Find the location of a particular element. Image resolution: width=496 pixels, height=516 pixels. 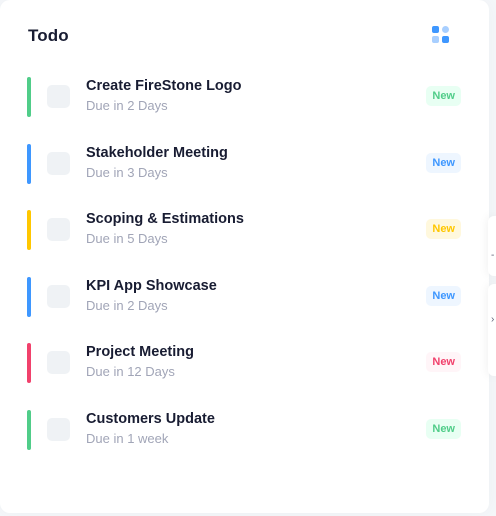

side-tab-glyph: › is located at coordinates (493, 319).